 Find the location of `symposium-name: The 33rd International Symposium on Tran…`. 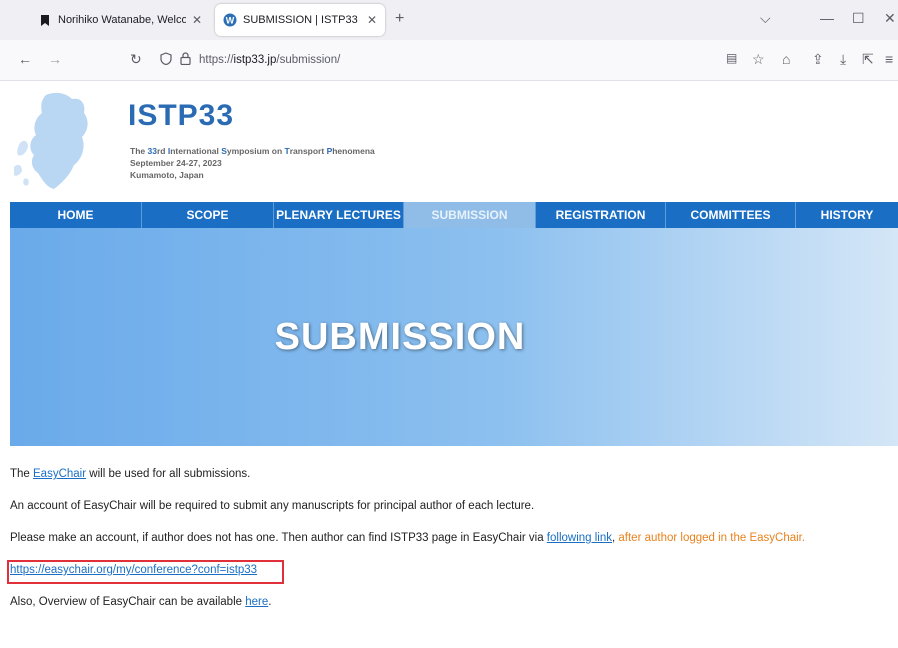

symposium-name: The 33rd International Symposium on Tran… is located at coordinates (252, 151).